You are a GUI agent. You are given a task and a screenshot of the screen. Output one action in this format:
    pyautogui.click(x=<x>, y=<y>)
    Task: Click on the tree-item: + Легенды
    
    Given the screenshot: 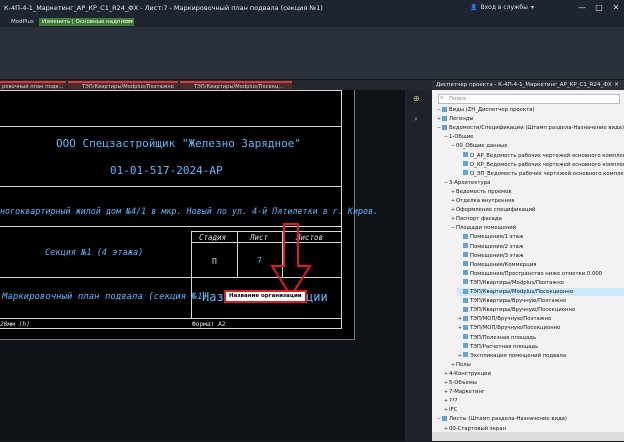 What is the action you would take?
    pyautogui.click(x=530, y=119)
    